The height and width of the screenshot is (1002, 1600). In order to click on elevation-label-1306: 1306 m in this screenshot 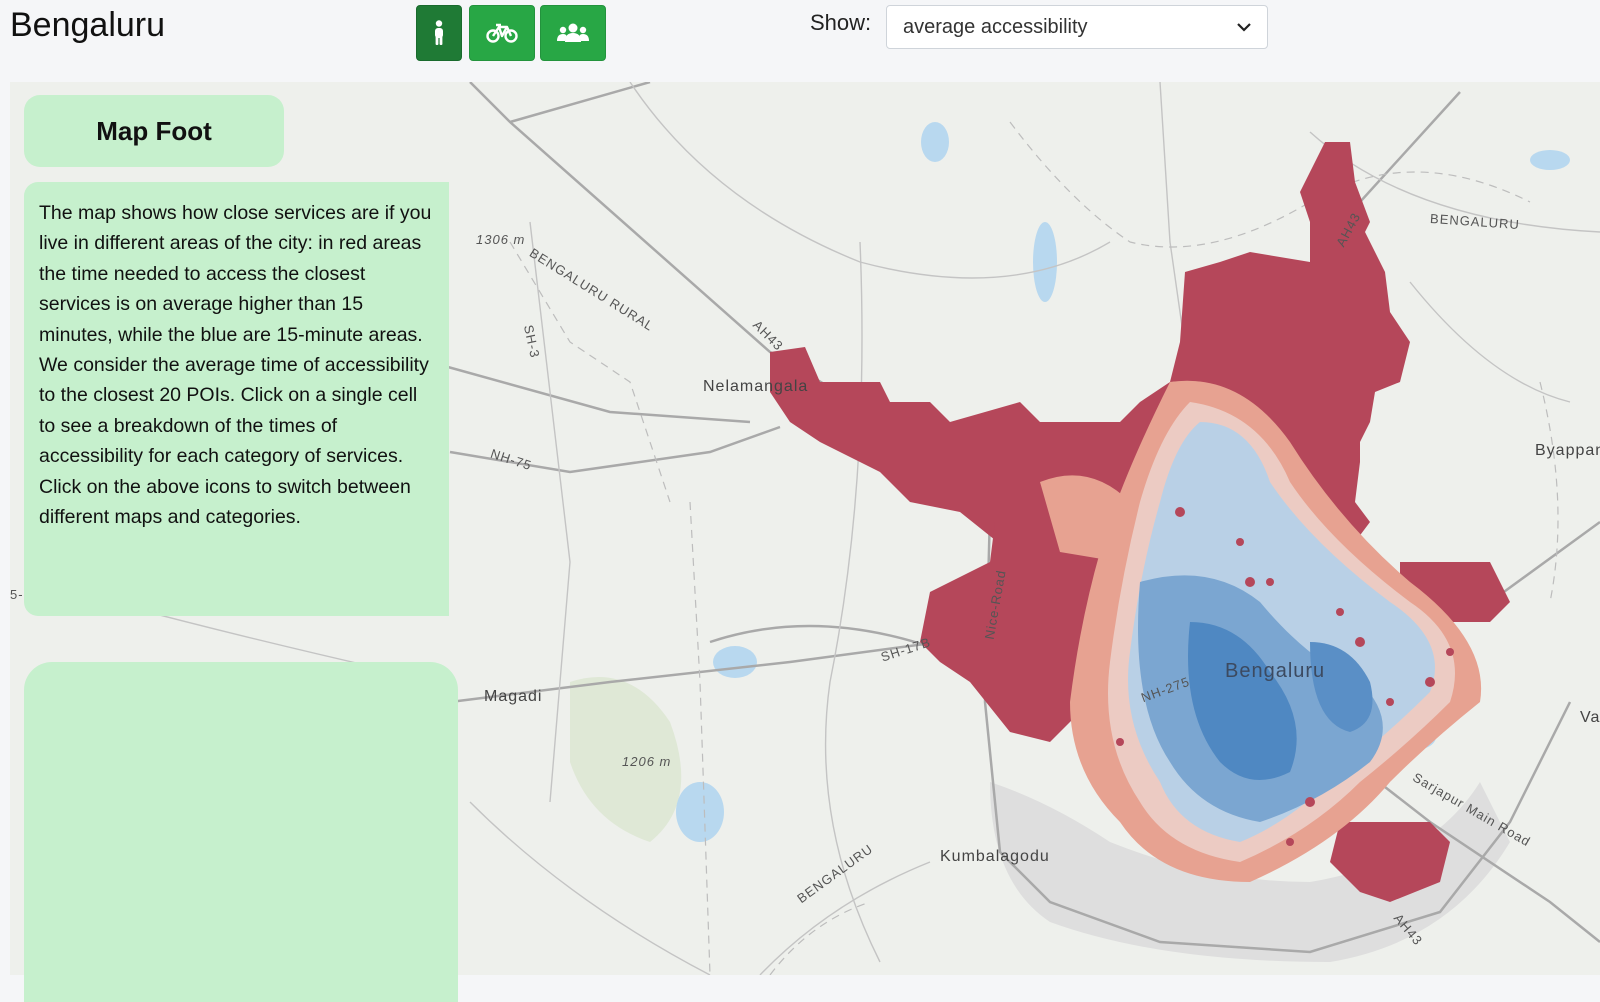, I will do `click(501, 239)`.